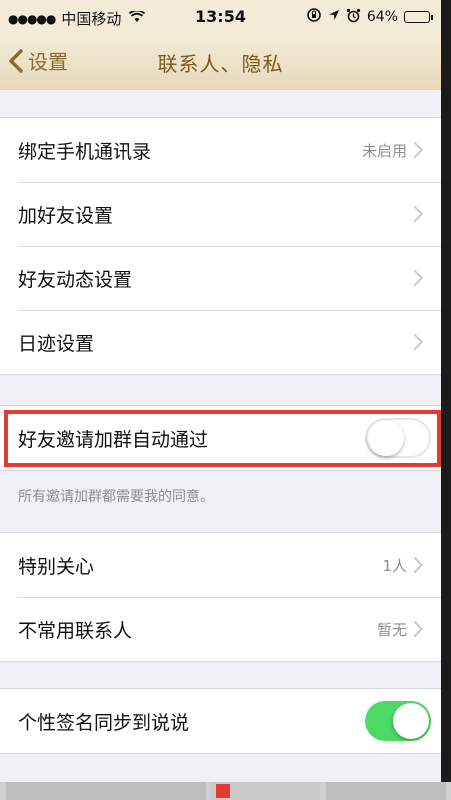 The image size is (451, 800). I want to click on location-icon, so click(334, 17).